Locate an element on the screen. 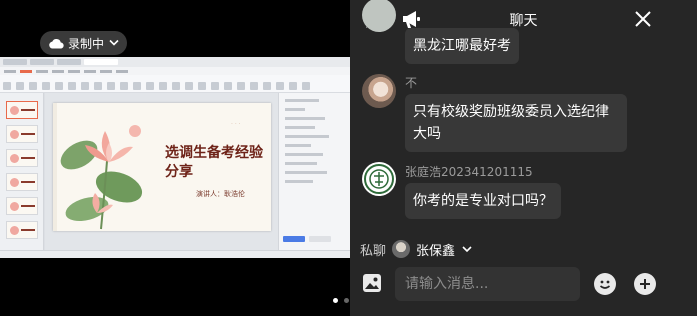  private-chat-selector: 私聊 张保鑫 is located at coordinates (416, 249).